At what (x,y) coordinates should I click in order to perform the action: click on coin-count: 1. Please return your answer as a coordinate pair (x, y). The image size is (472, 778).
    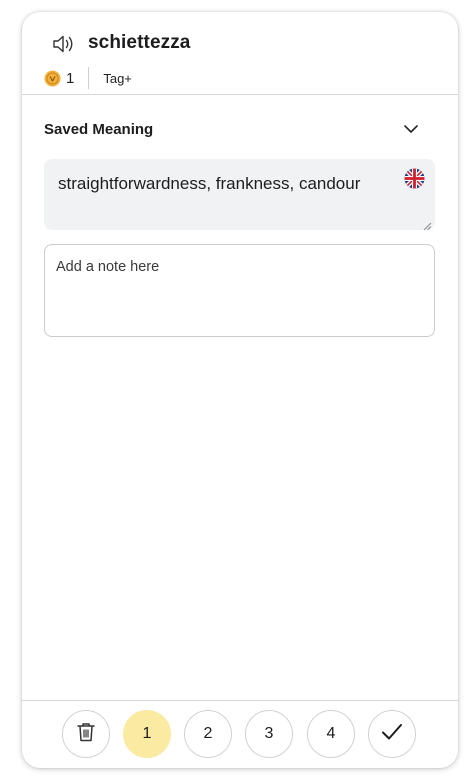
    Looking at the image, I should click on (70, 78).